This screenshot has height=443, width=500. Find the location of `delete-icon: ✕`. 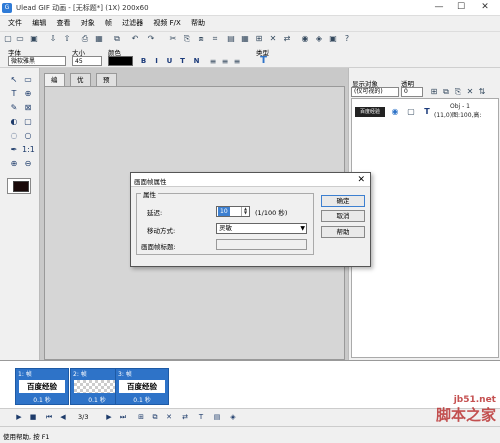

delete-icon: ✕ is located at coordinates (273, 39).